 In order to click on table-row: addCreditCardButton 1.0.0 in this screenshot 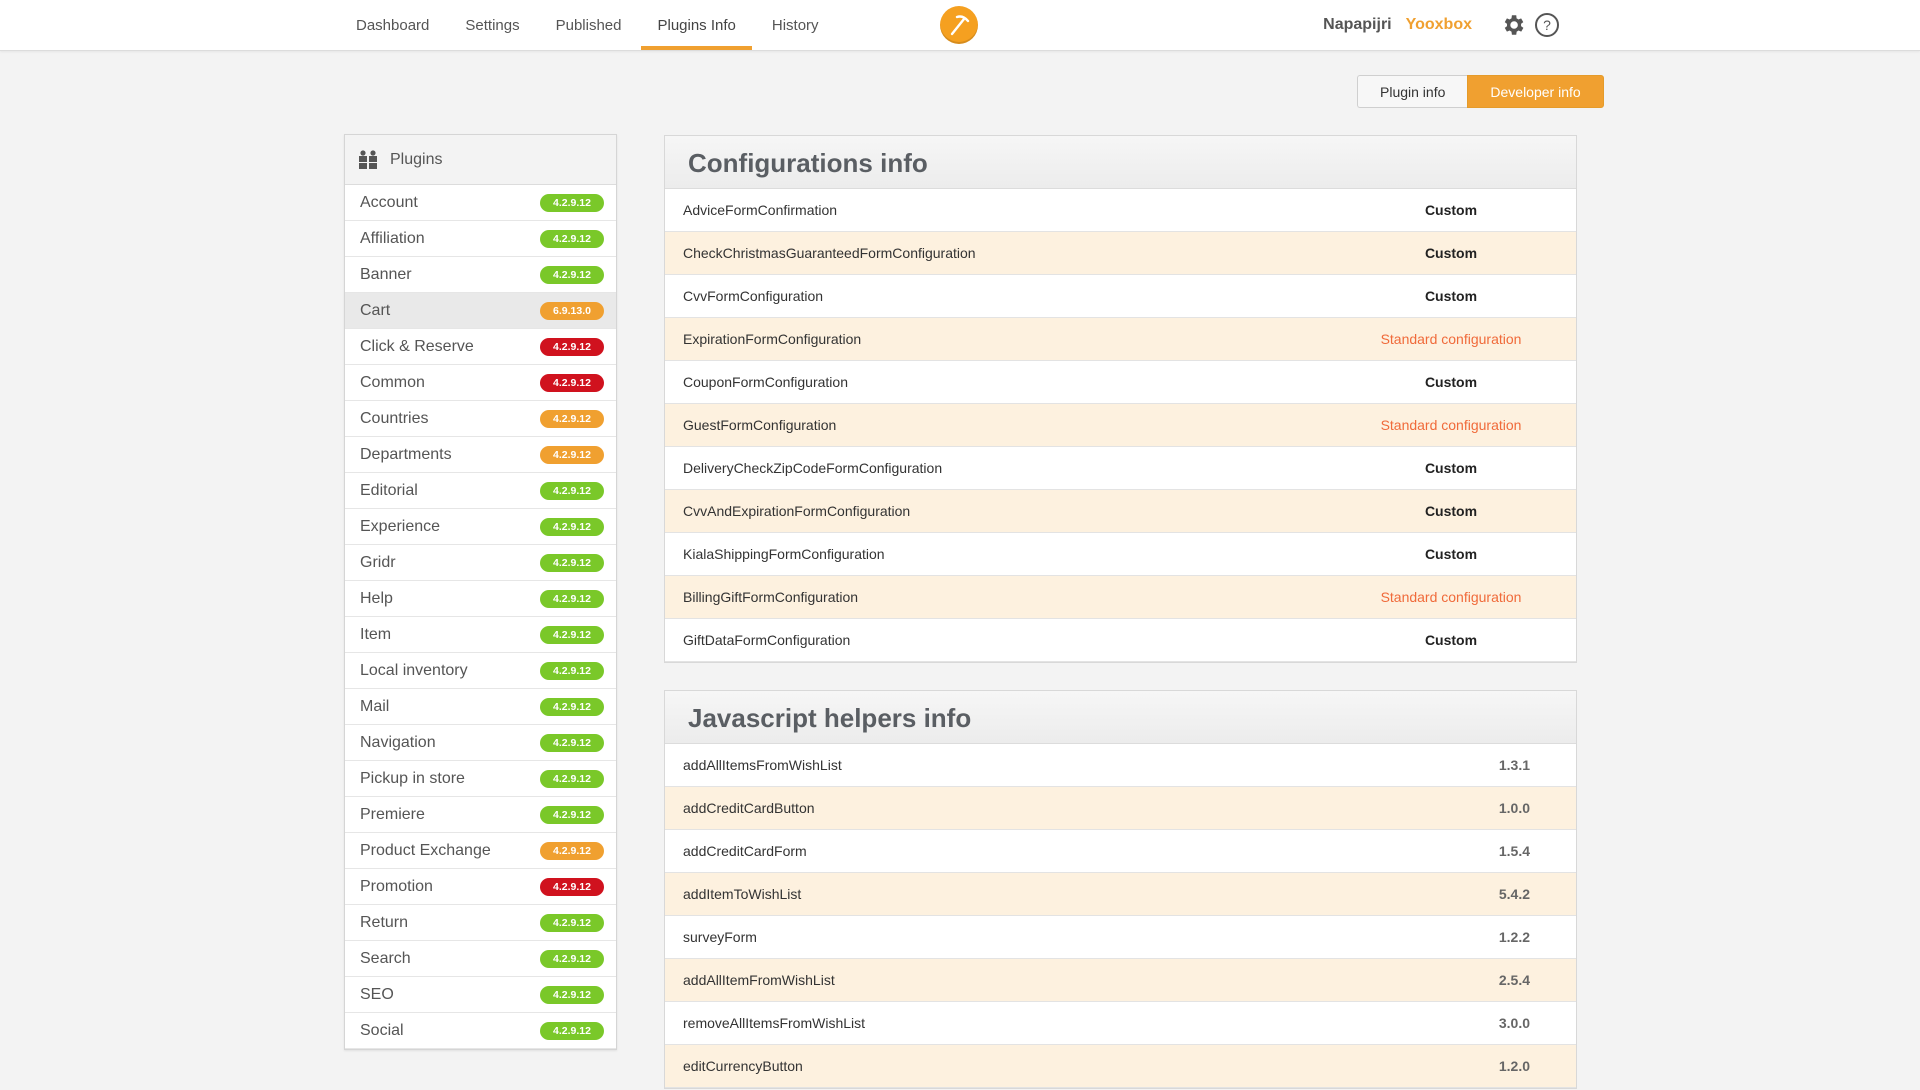, I will do `click(1120, 808)`.